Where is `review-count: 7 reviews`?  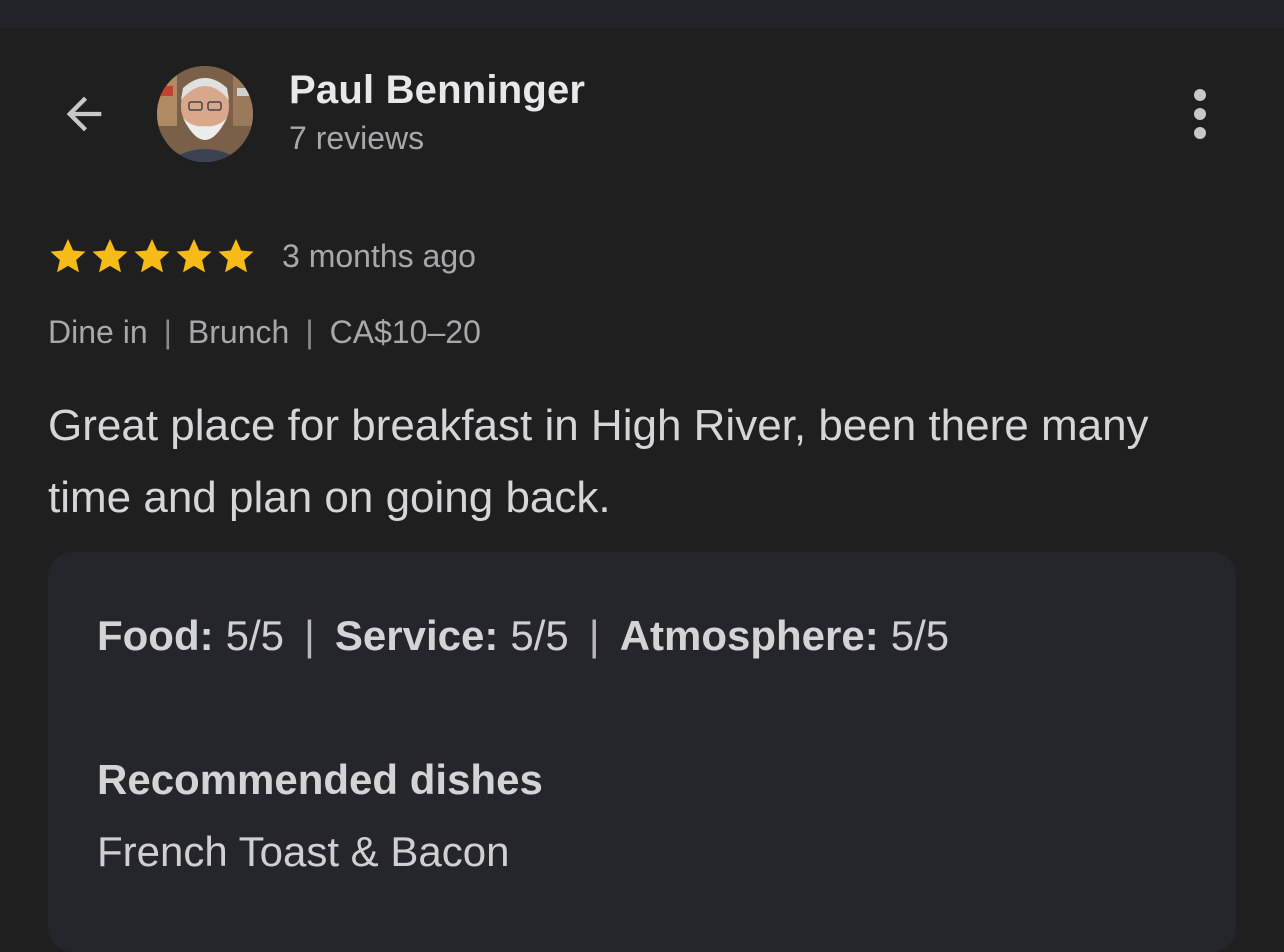
review-count: 7 reviews is located at coordinates (357, 138).